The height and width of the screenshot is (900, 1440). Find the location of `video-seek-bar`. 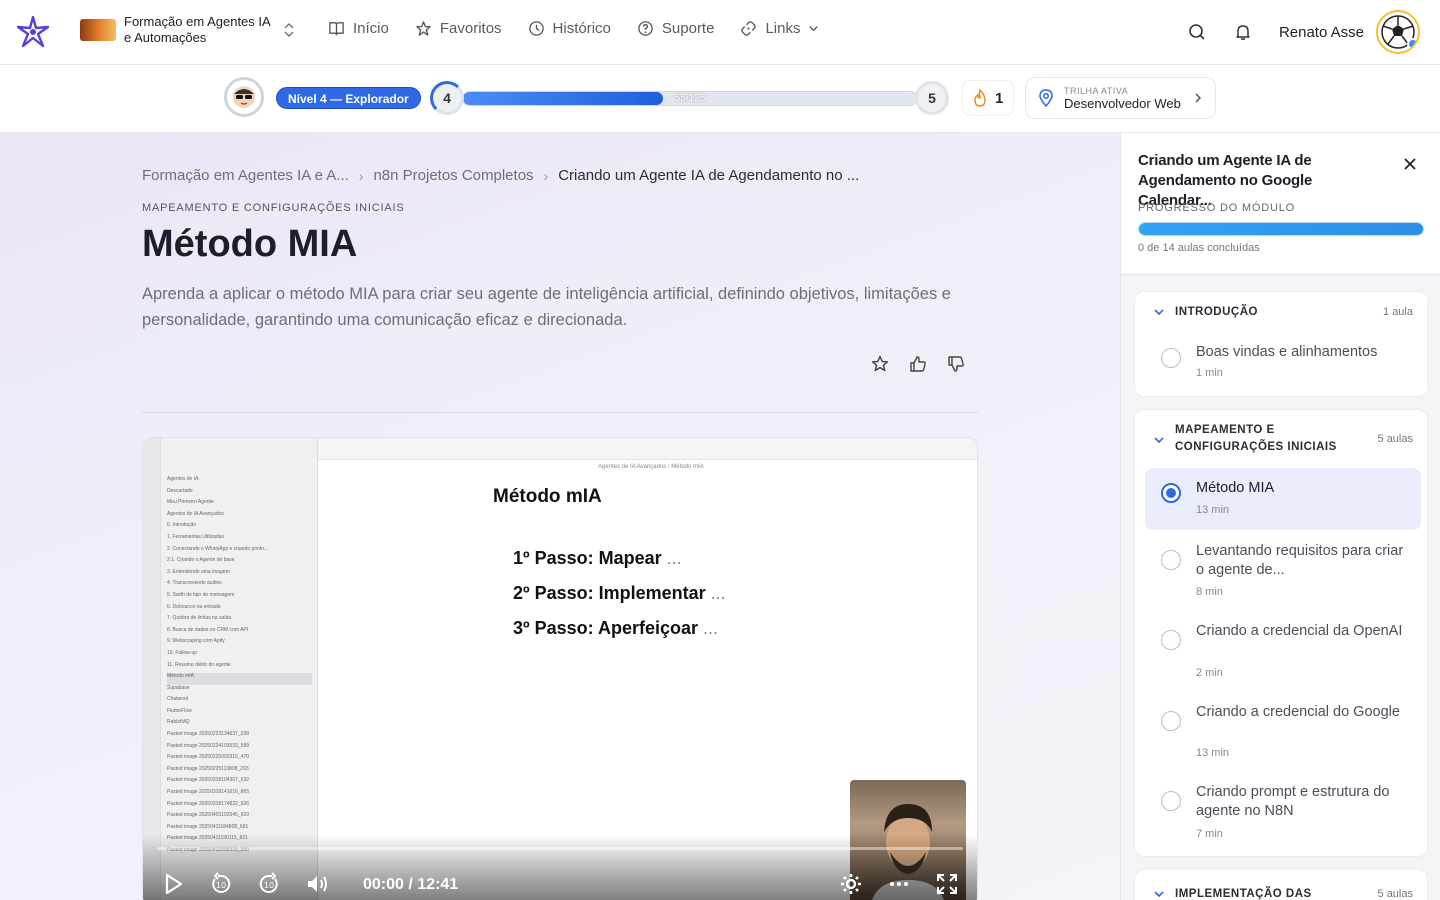

video-seek-bar is located at coordinates (560, 848).